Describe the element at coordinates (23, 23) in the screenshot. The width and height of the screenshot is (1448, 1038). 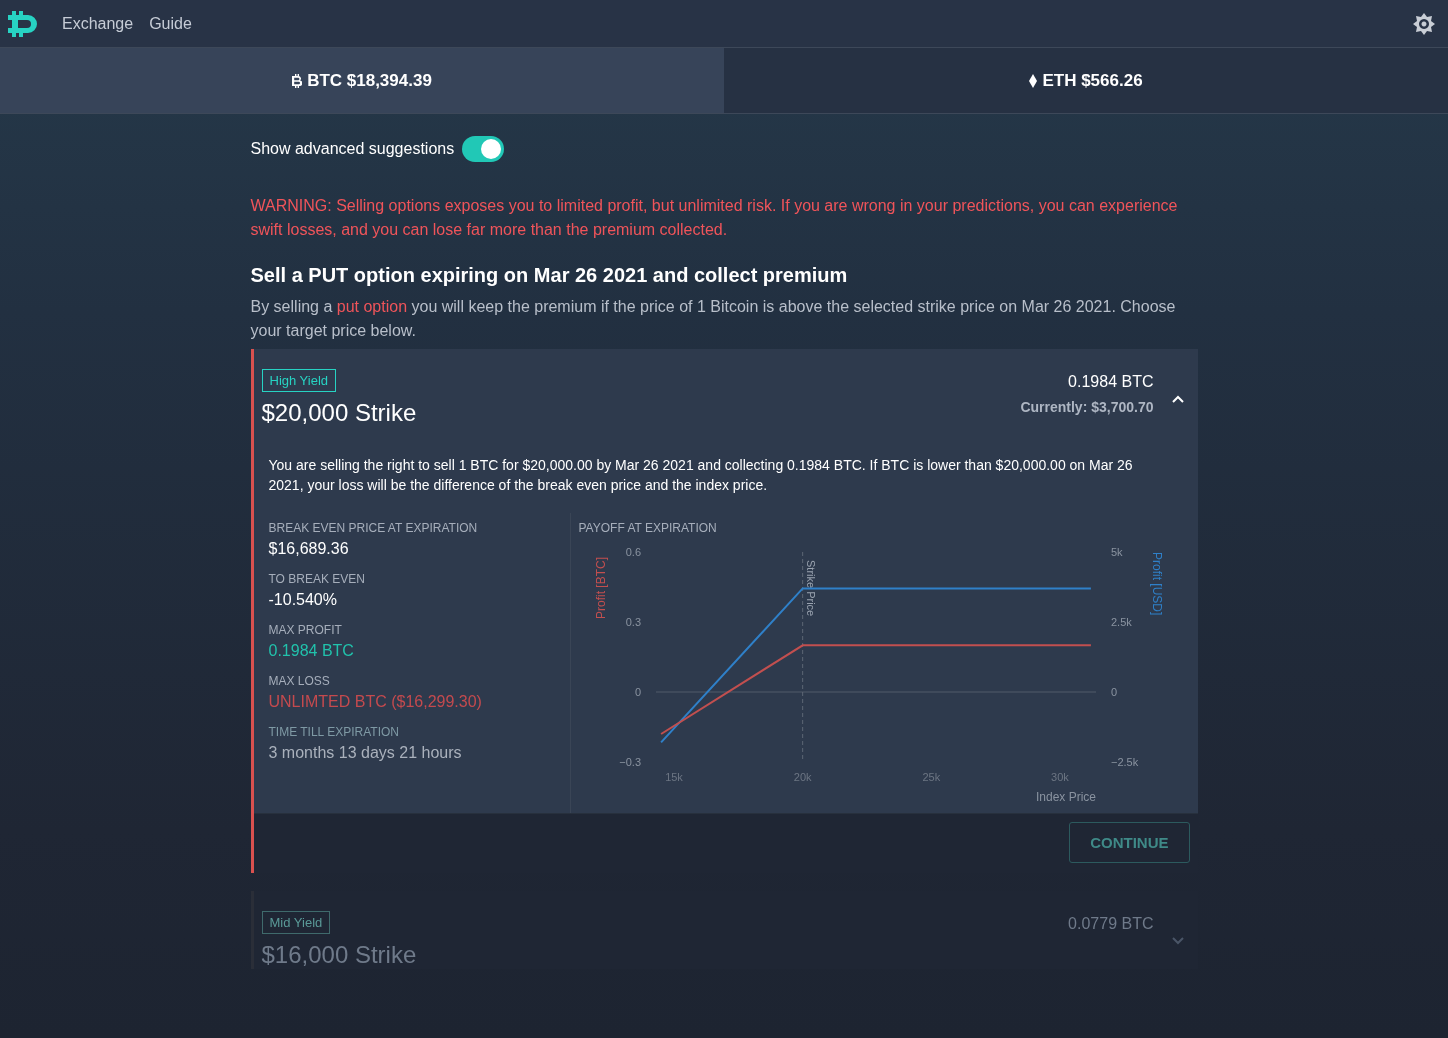
I see `logo-icon` at that location.